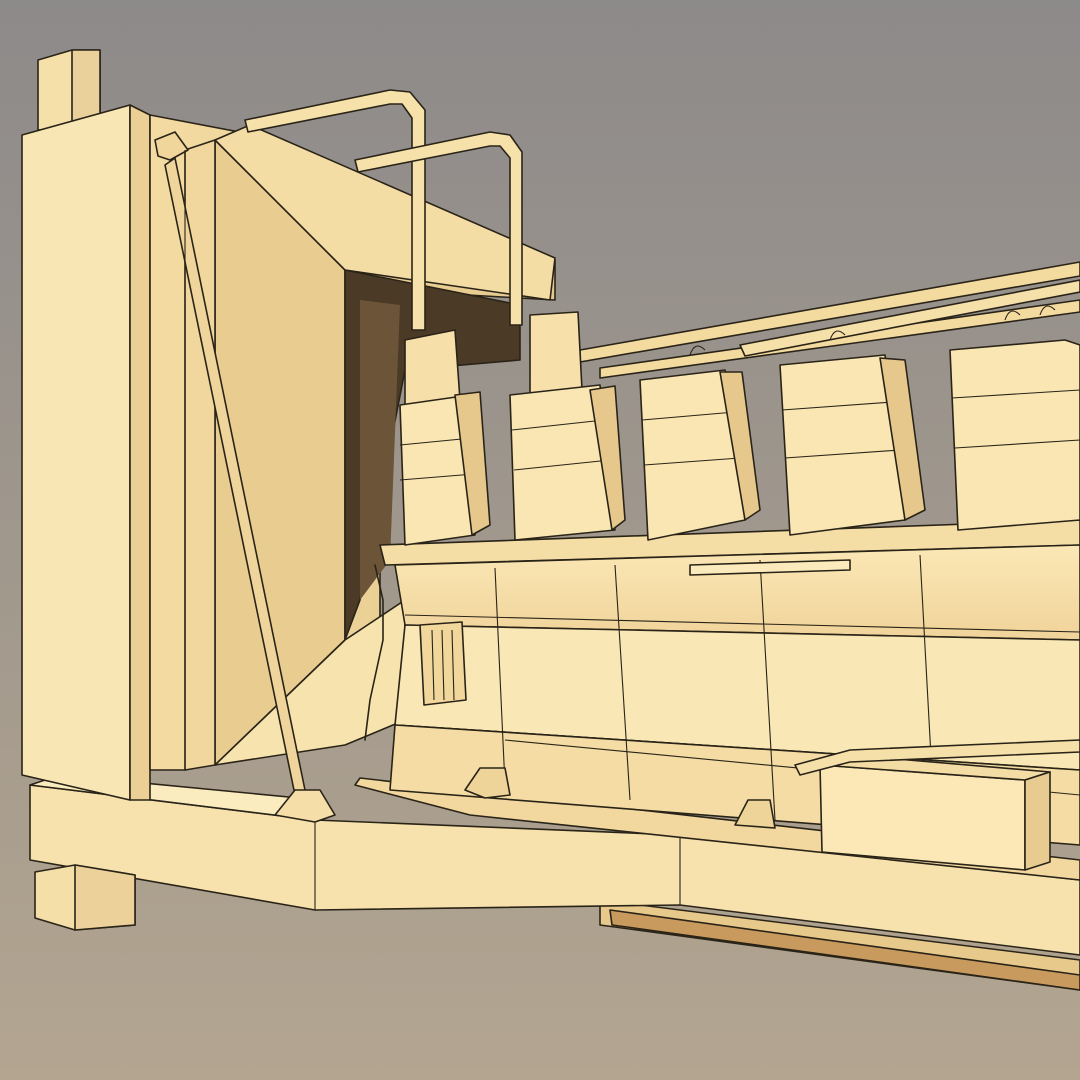 This screenshot has width=1080, height=1080. I want to click on junction-box, so click(935, 812).